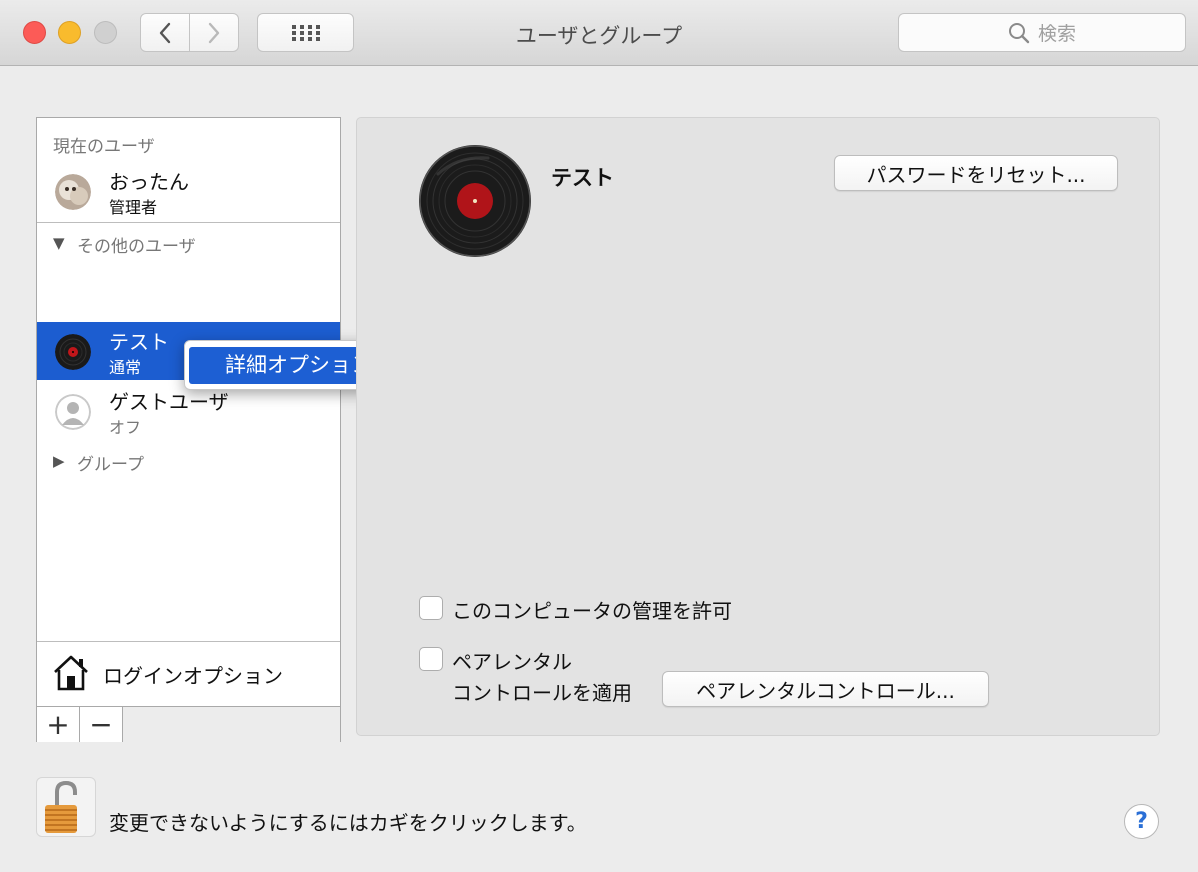 The width and height of the screenshot is (1198, 872). I want to click on unlocked-padlock-icon, so click(61, 806).